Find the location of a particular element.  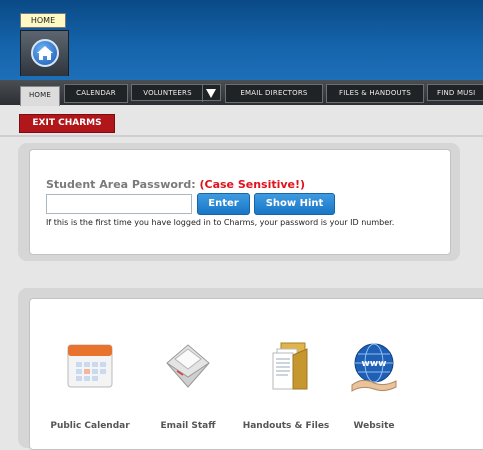

tab-volunteers: VOLUNTEERS is located at coordinates (176, 93).